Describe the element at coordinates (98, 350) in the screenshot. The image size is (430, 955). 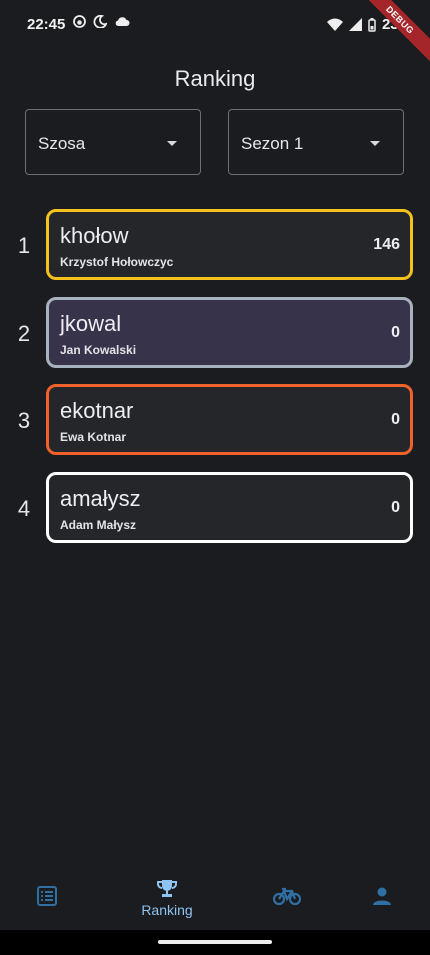
I see `player-name: Jan Kowalski` at that location.